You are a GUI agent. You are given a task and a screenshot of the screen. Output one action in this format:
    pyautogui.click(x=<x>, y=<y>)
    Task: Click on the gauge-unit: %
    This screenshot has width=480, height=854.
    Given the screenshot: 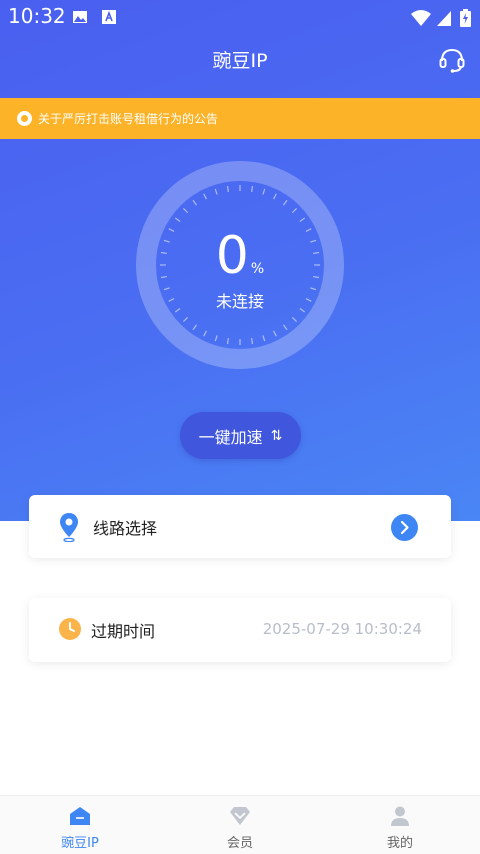 What is the action you would take?
    pyautogui.click(x=257, y=269)
    